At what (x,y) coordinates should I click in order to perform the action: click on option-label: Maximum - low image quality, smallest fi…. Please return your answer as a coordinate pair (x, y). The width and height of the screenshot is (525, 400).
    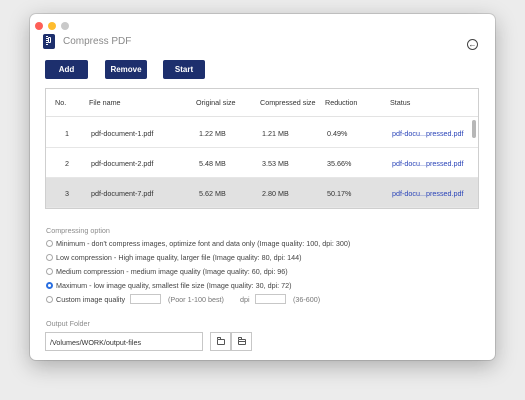
    Looking at the image, I should click on (174, 285).